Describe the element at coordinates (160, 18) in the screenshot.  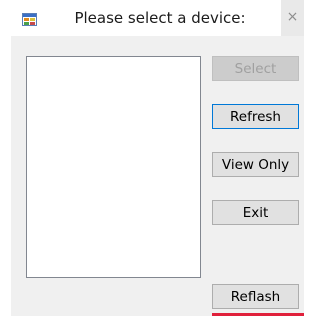
I see `window-title: Please select a device:` at that location.